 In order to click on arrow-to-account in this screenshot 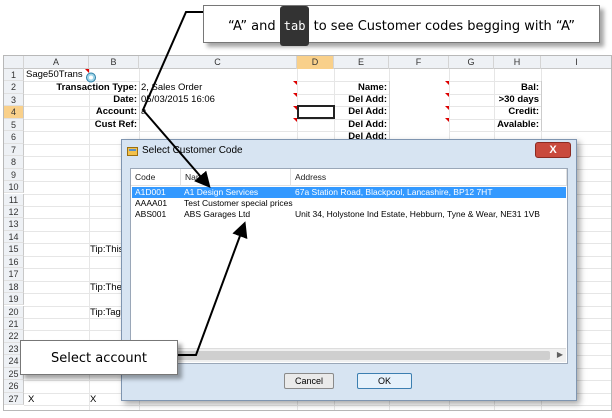, I will do `click(176, 100)`.